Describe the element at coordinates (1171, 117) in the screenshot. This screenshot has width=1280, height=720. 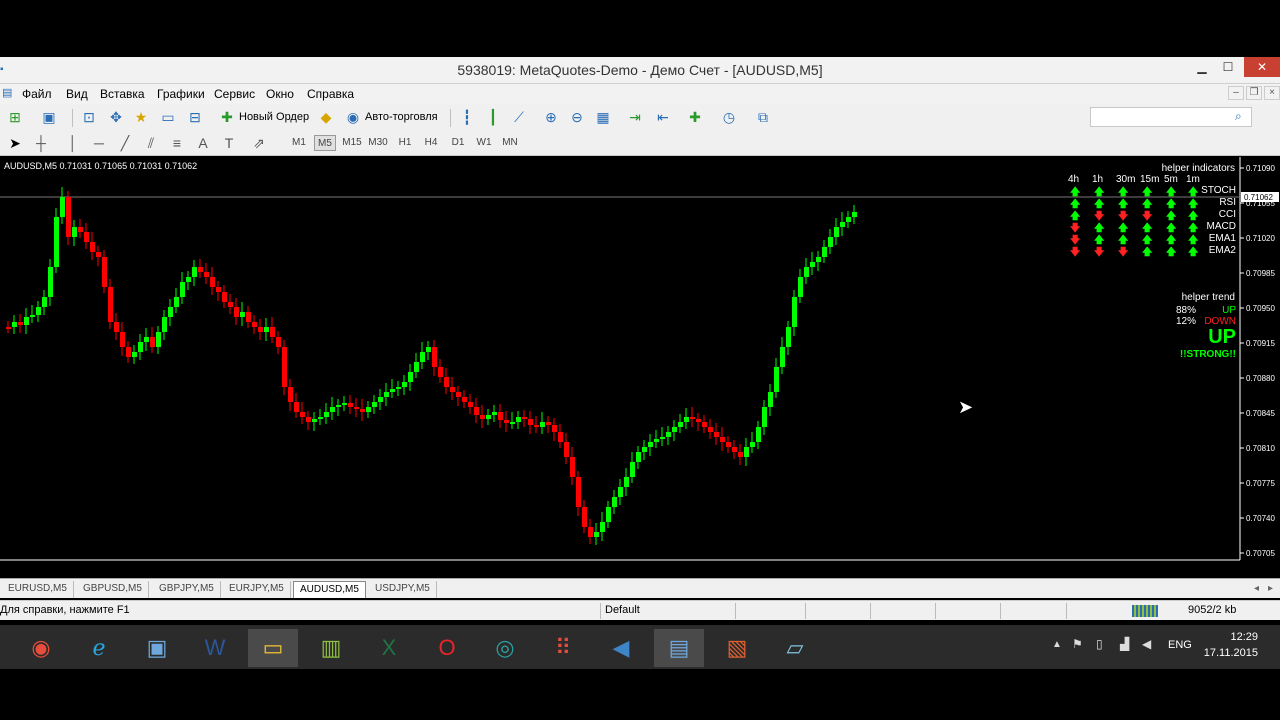
I see `search-input: ⌕` at that location.